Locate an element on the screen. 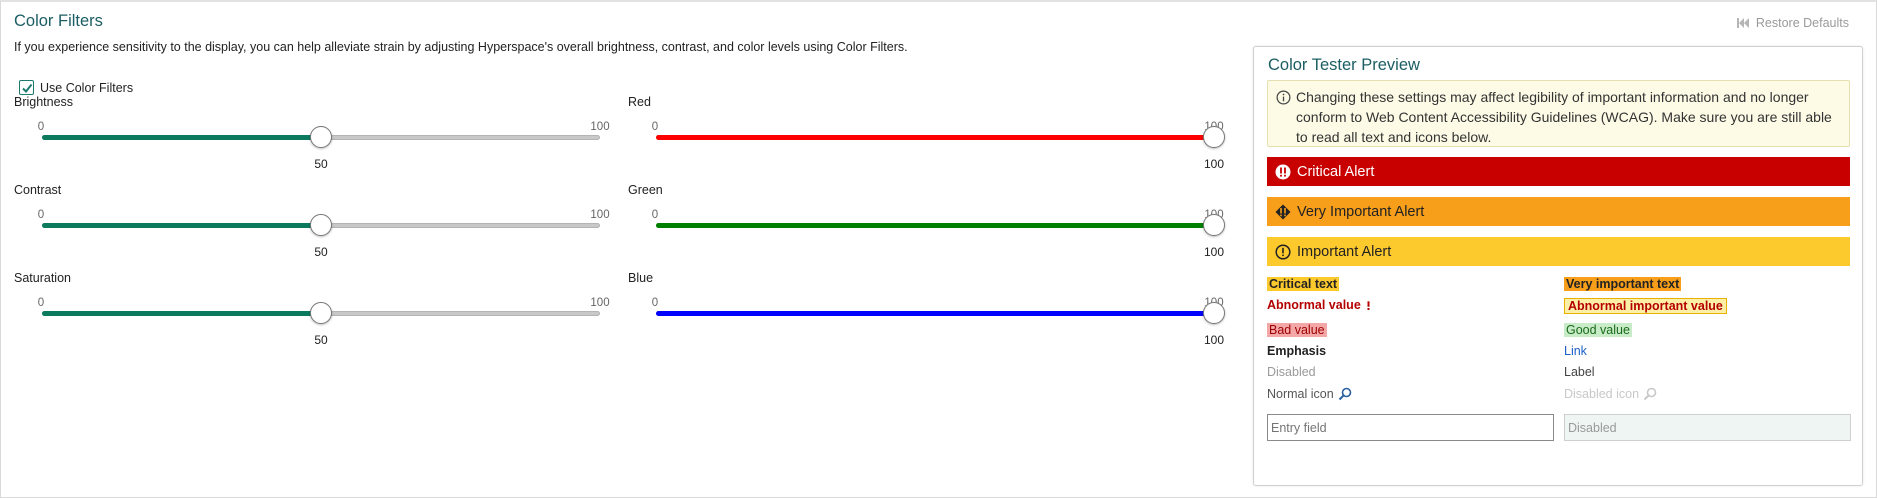 This screenshot has height=498, width=1877. abnormal-value-text: Abnormal value is located at coordinates (1314, 305).